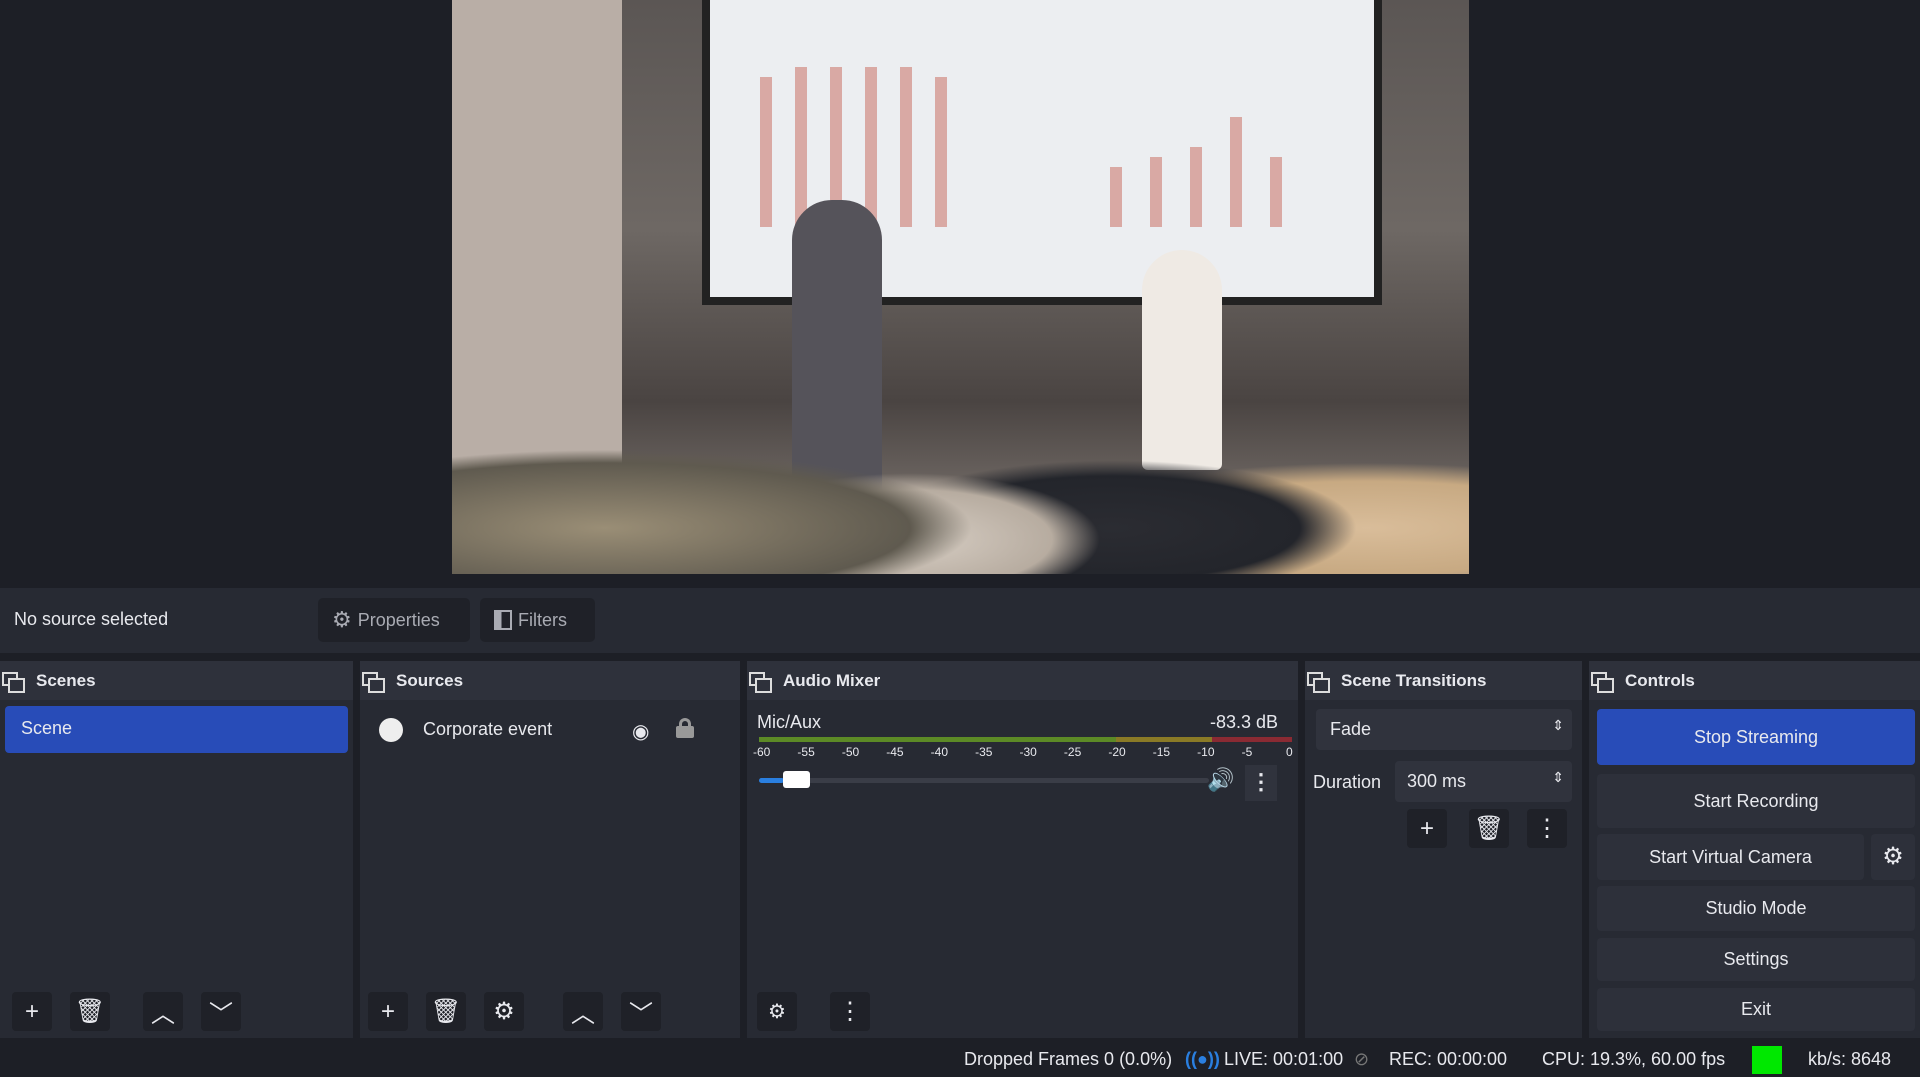 The image size is (1920, 1077). I want to click on add-source-button: +, so click(388, 1011).